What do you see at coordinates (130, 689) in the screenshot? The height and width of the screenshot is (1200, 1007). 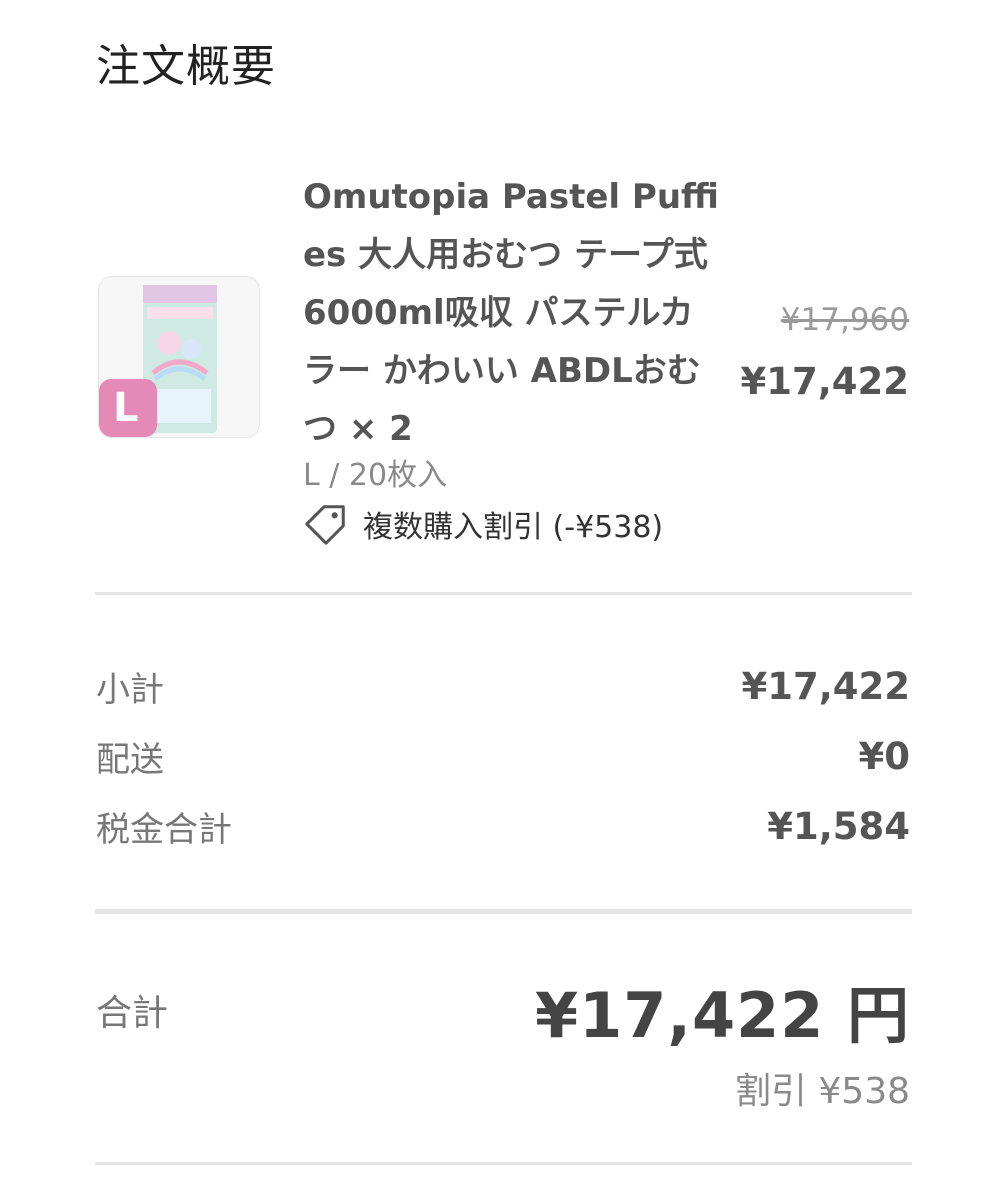 I see `subtotal-label: 小計` at bounding box center [130, 689].